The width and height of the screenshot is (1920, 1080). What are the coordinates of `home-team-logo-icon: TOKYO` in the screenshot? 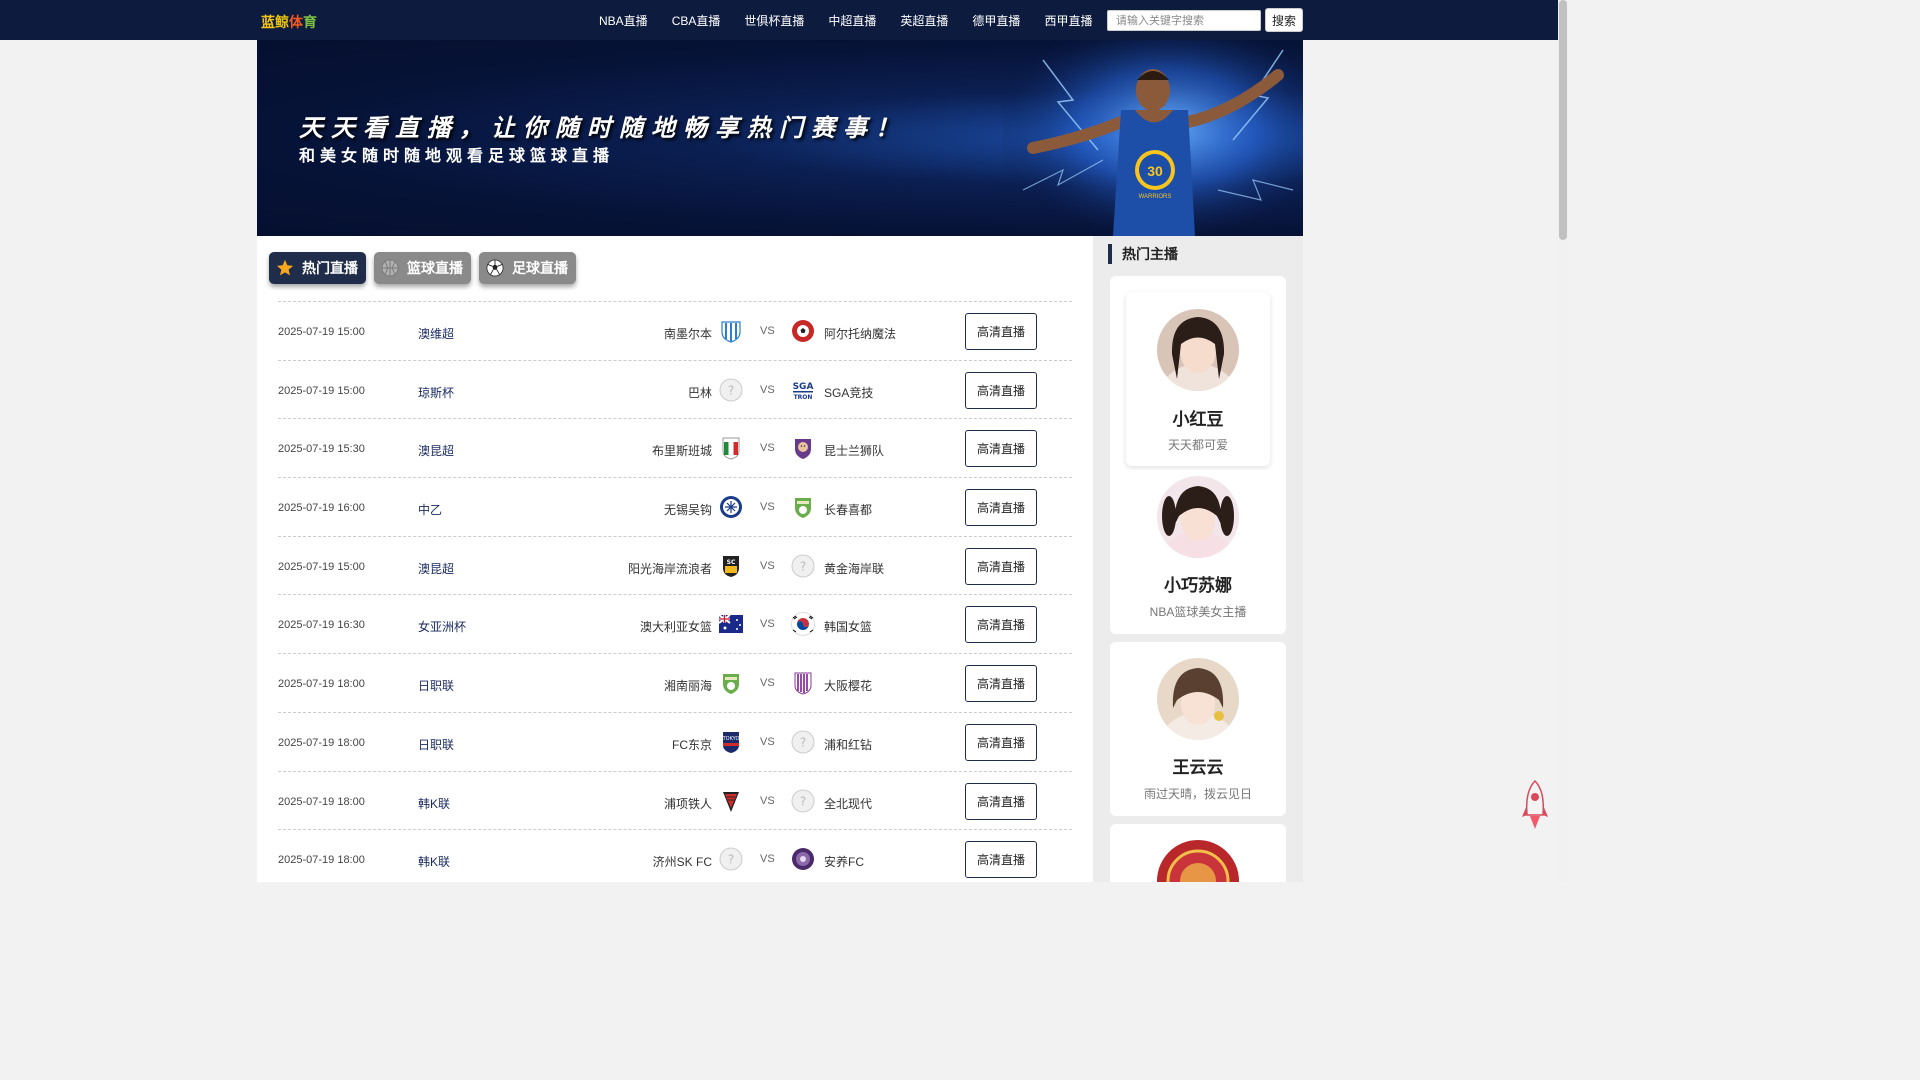 It's located at (731, 742).